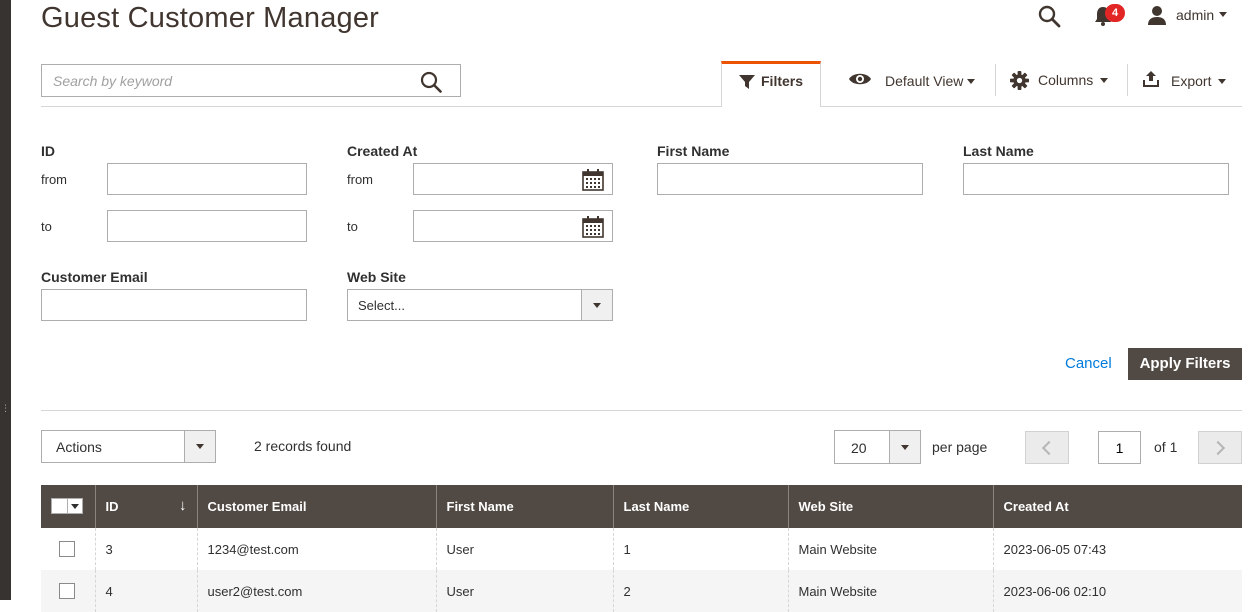  Describe the element at coordinates (1115, 13) in the screenshot. I see `notifications-count-badge: 4` at that location.